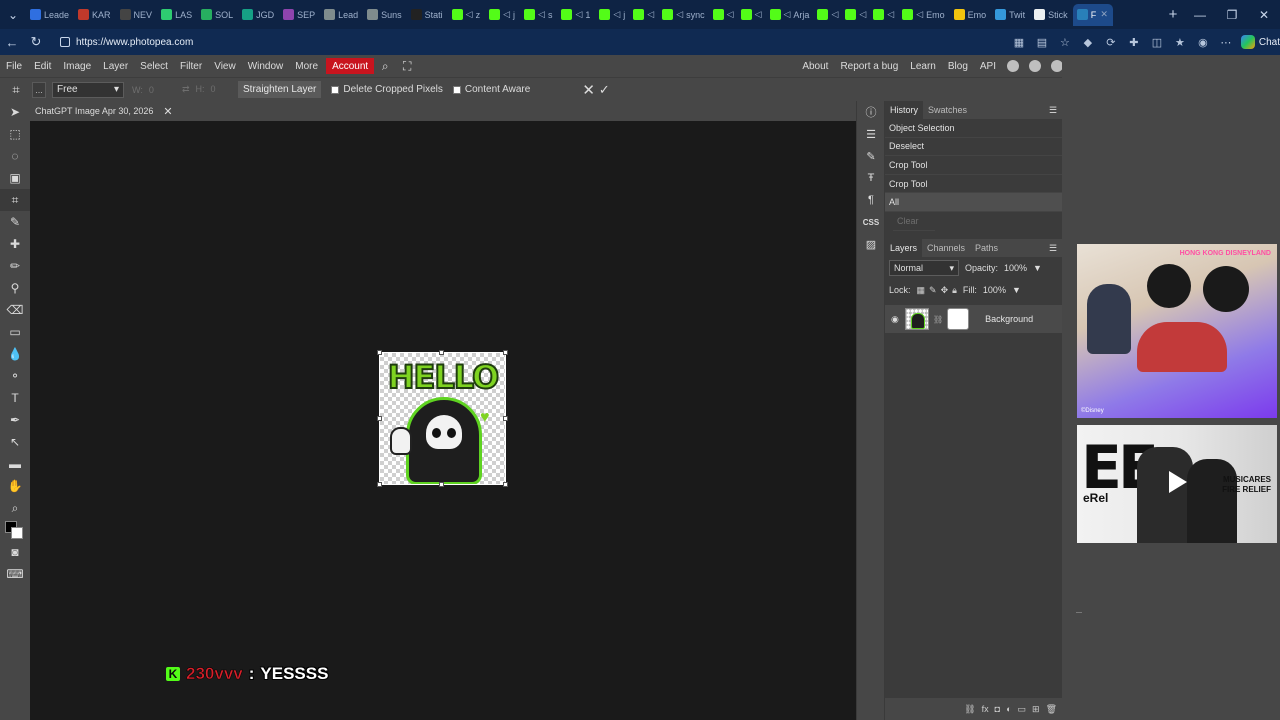 Image resolution: width=1280 pixels, height=720 pixels. Describe the element at coordinates (88, 89) in the screenshot. I see `ratio-select: Free ▾` at that location.